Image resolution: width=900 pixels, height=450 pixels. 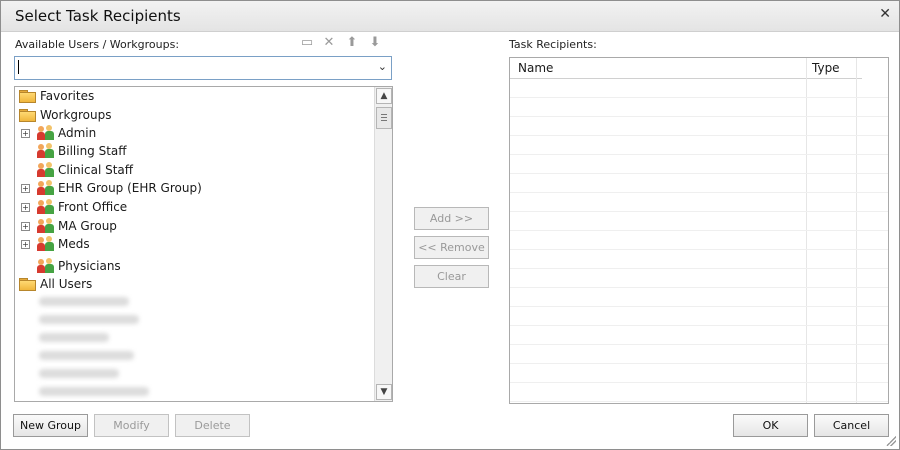 I want to click on tree-item-label: MA Group, so click(x=87, y=226).